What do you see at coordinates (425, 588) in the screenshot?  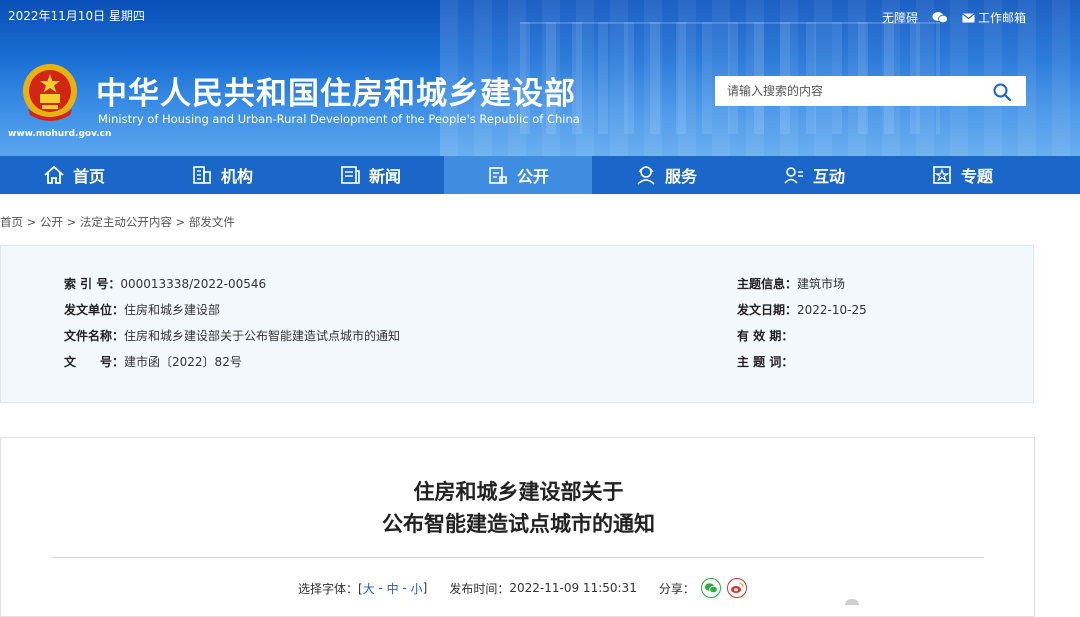 I see `font-size-end: ]` at bounding box center [425, 588].